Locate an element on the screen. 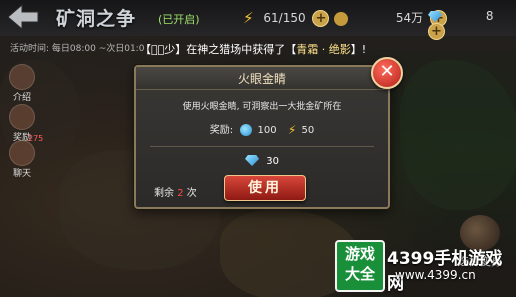 The height and width of the screenshot is (297, 516). status-label: (已开启) is located at coordinates (179, 19).